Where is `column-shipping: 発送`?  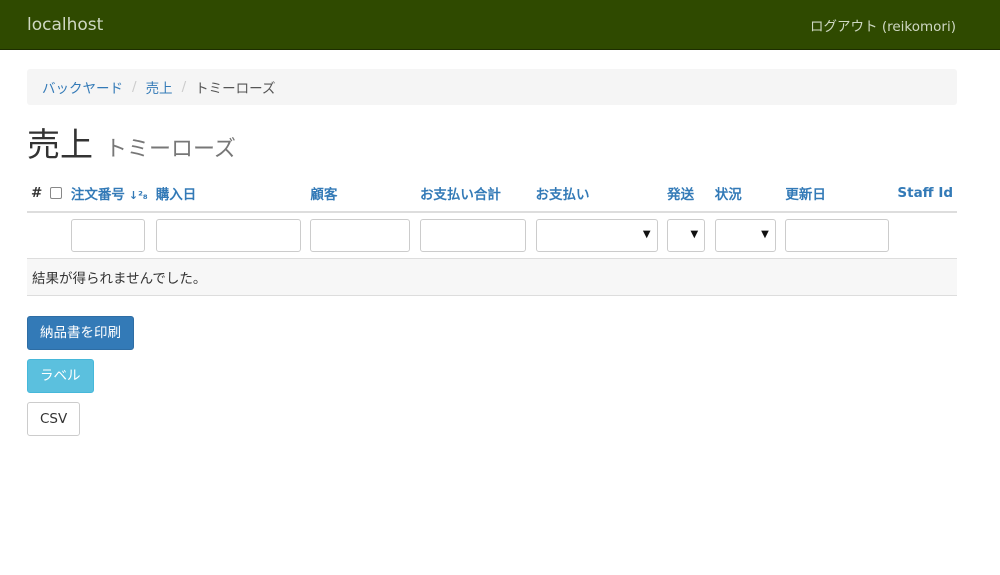
column-shipping: 発送 is located at coordinates (687, 195).